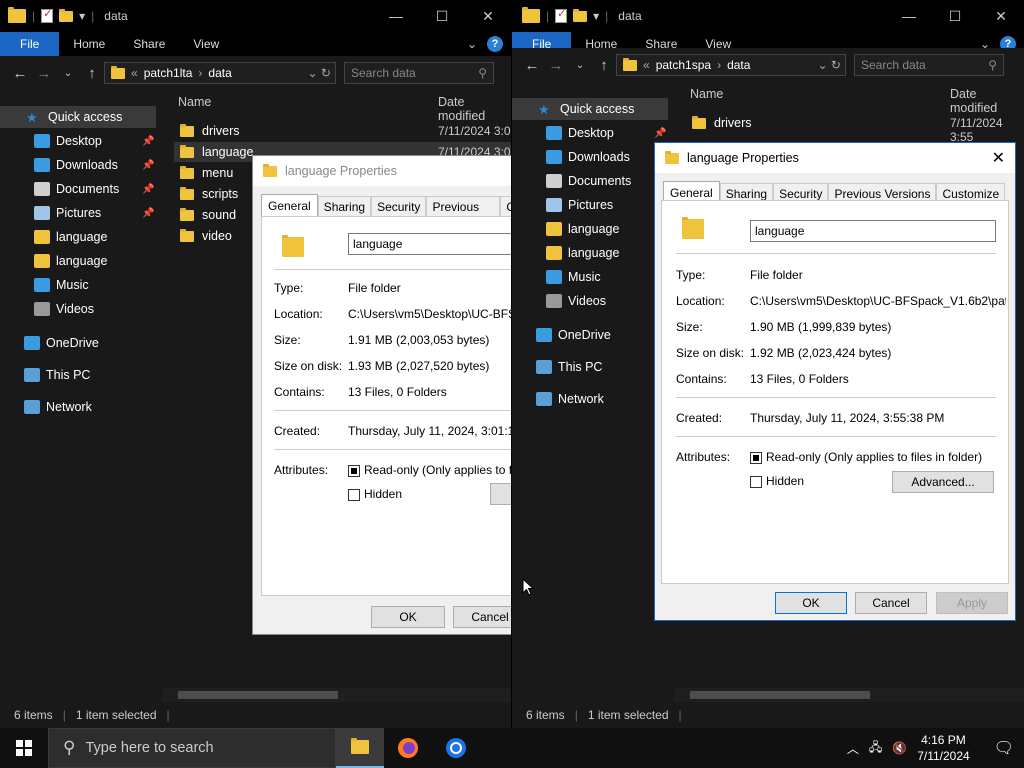 The image size is (1024, 768). What do you see at coordinates (590, 157) in the screenshot?
I see `nav-item-downloads: Downloads` at bounding box center [590, 157].